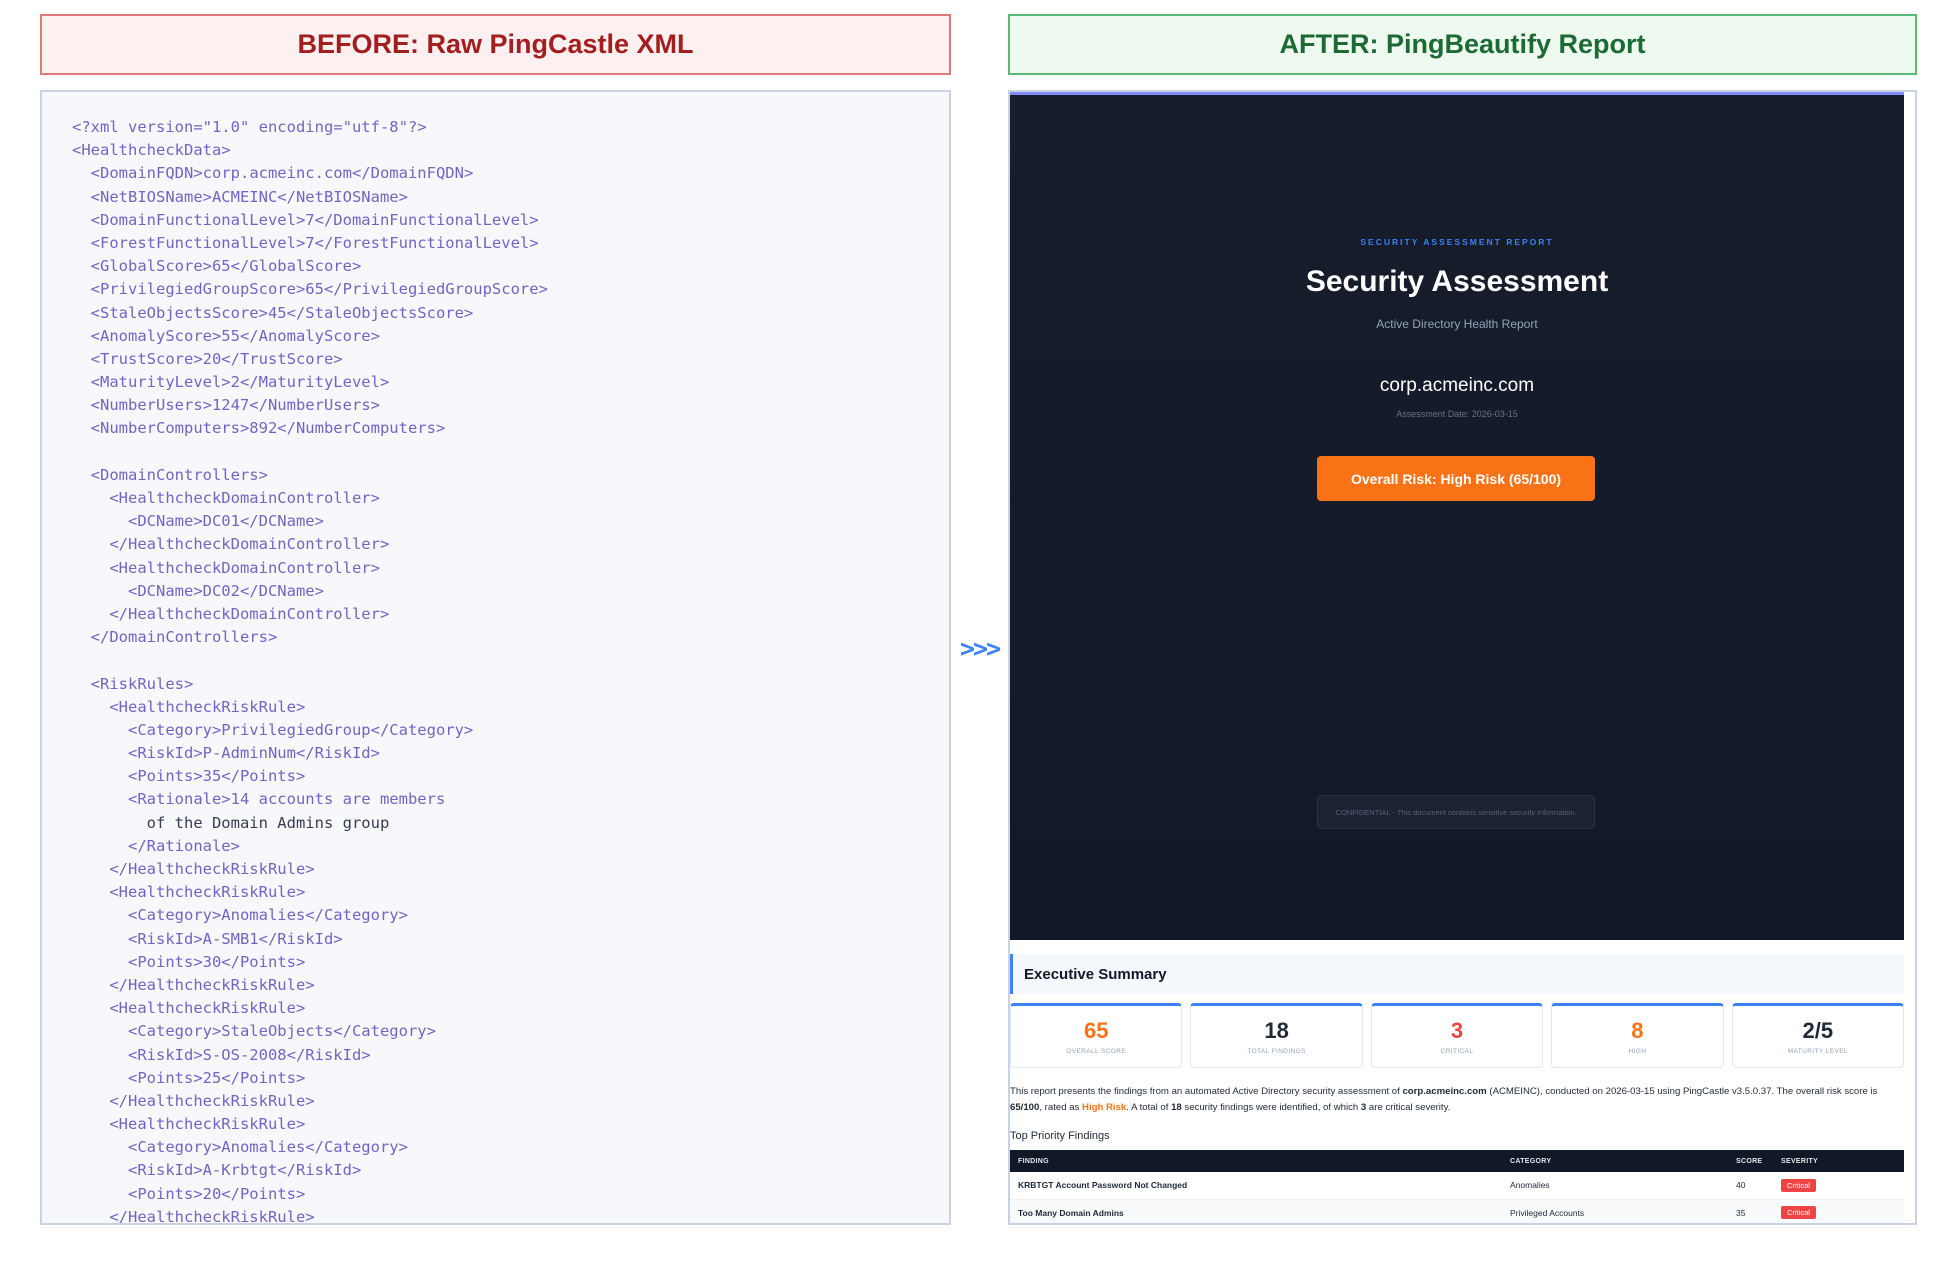 The image size is (1940, 1275). Describe the element at coordinates (1149, 1107) in the screenshot. I see `summary-text: . A total of` at that location.